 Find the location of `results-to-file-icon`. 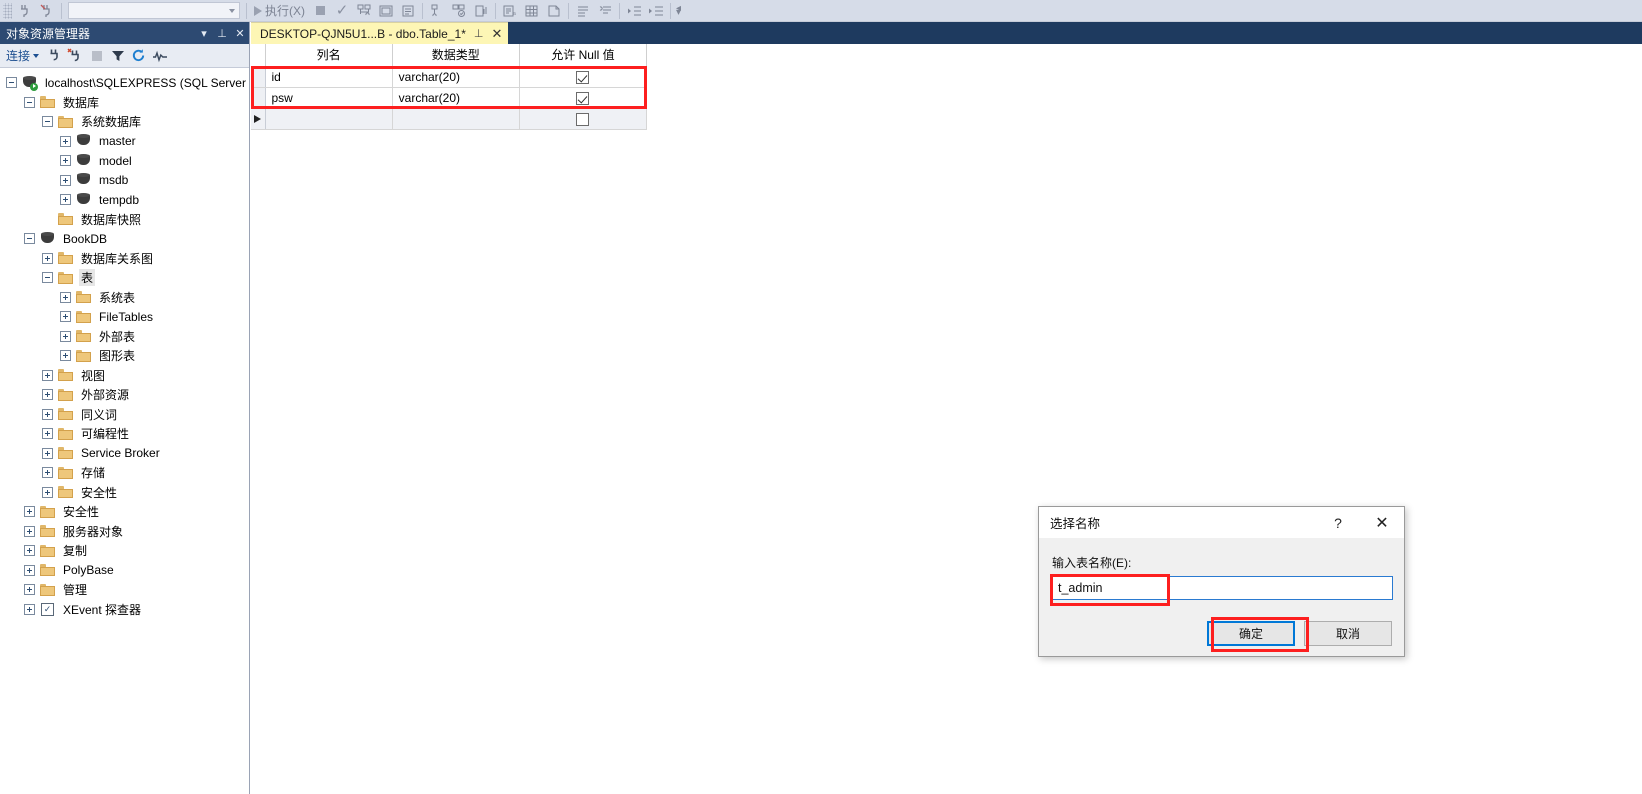

results-to-file-icon is located at coordinates (554, 11).